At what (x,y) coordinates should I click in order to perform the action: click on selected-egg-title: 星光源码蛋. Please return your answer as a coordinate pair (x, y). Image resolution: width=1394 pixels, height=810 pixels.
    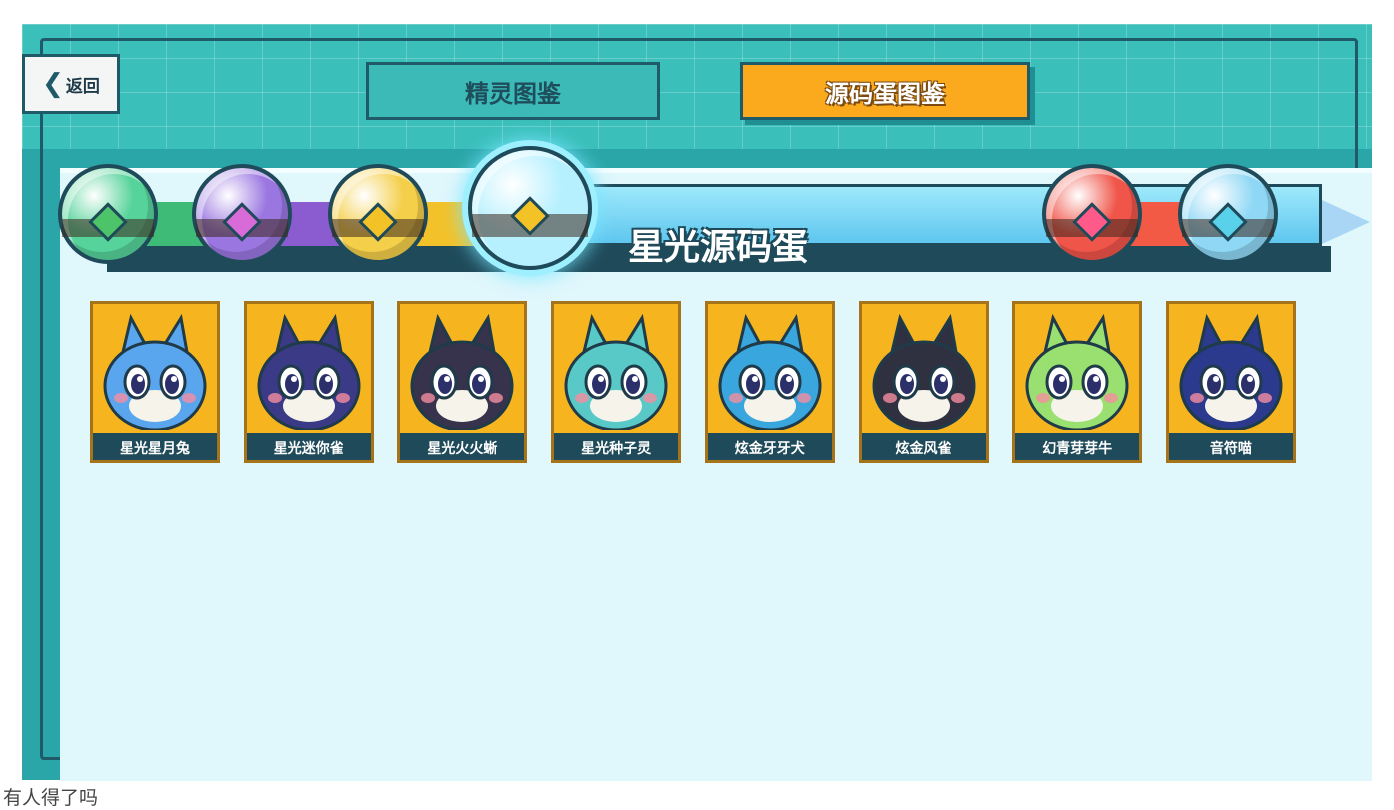
    Looking at the image, I should click on (718, 247).